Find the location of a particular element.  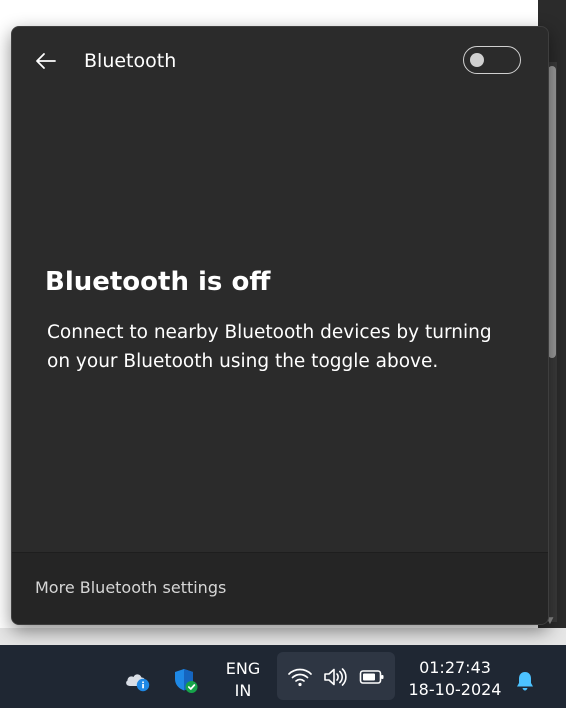

region-code: IN is located at coordinates (243, 690).